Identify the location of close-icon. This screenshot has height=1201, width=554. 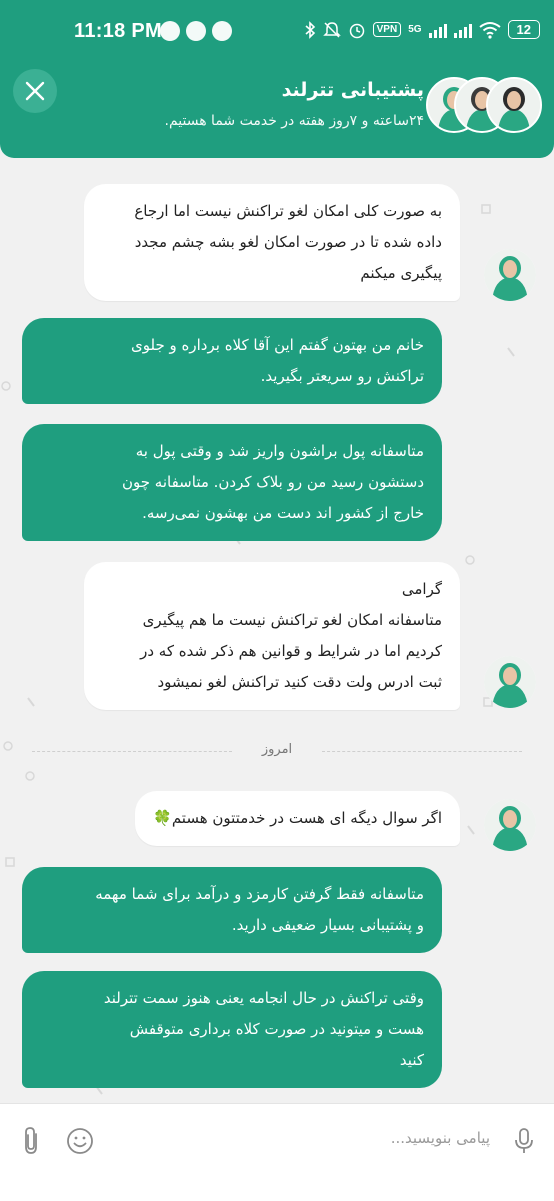
(35, 91).